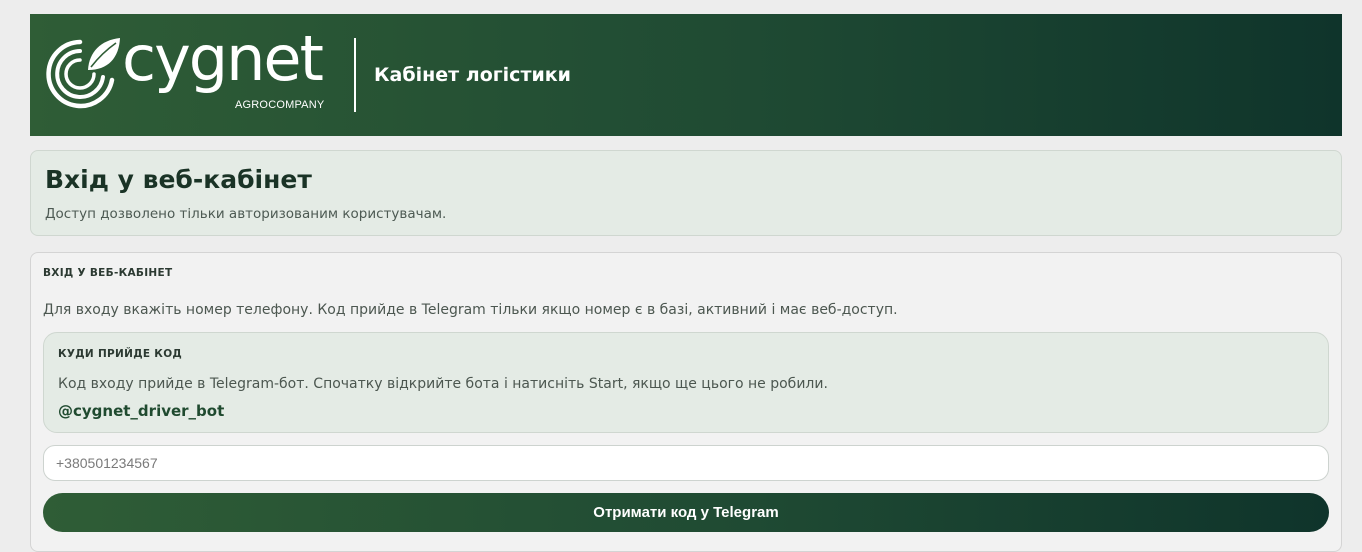 This screenshot has height=552, width=1362. I want to click on page-title: Вхід у веб-кабінет, so click(178, 179).